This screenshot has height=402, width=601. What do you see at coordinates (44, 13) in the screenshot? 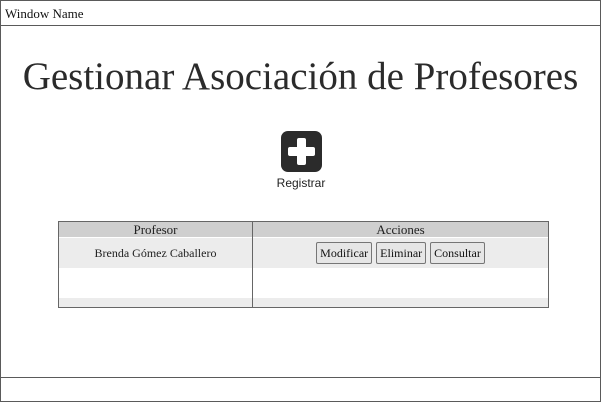
I see `window-title: Window Name` at bounding box center [44, 13].